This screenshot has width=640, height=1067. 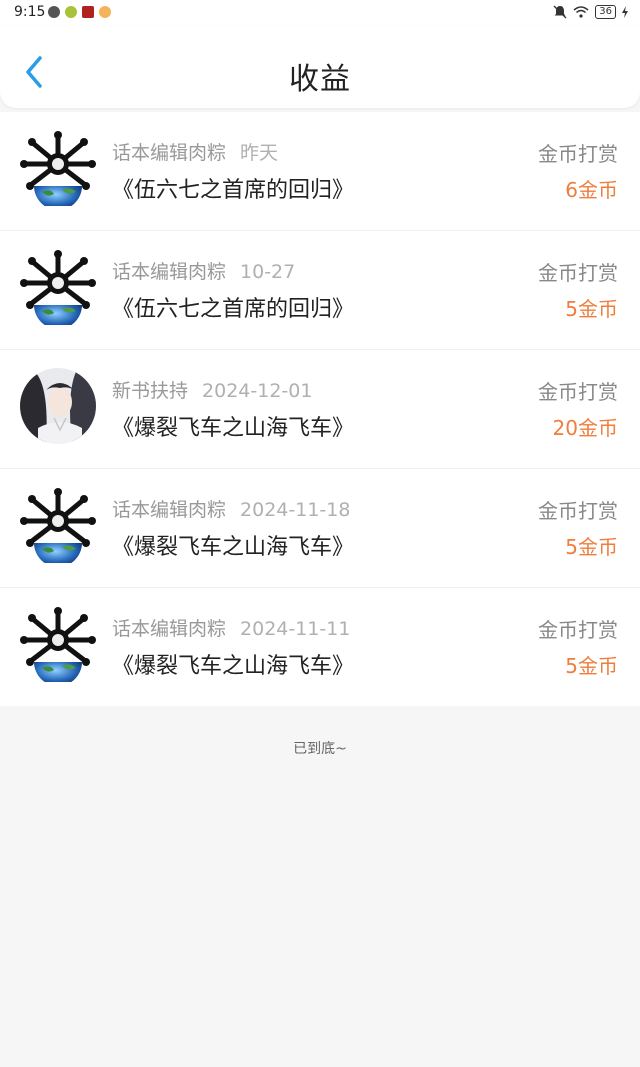 What do you see at coordinates (591, 190) in the screenshot?
I see `record-amount: 6金币` at bounding box center [591, 190].